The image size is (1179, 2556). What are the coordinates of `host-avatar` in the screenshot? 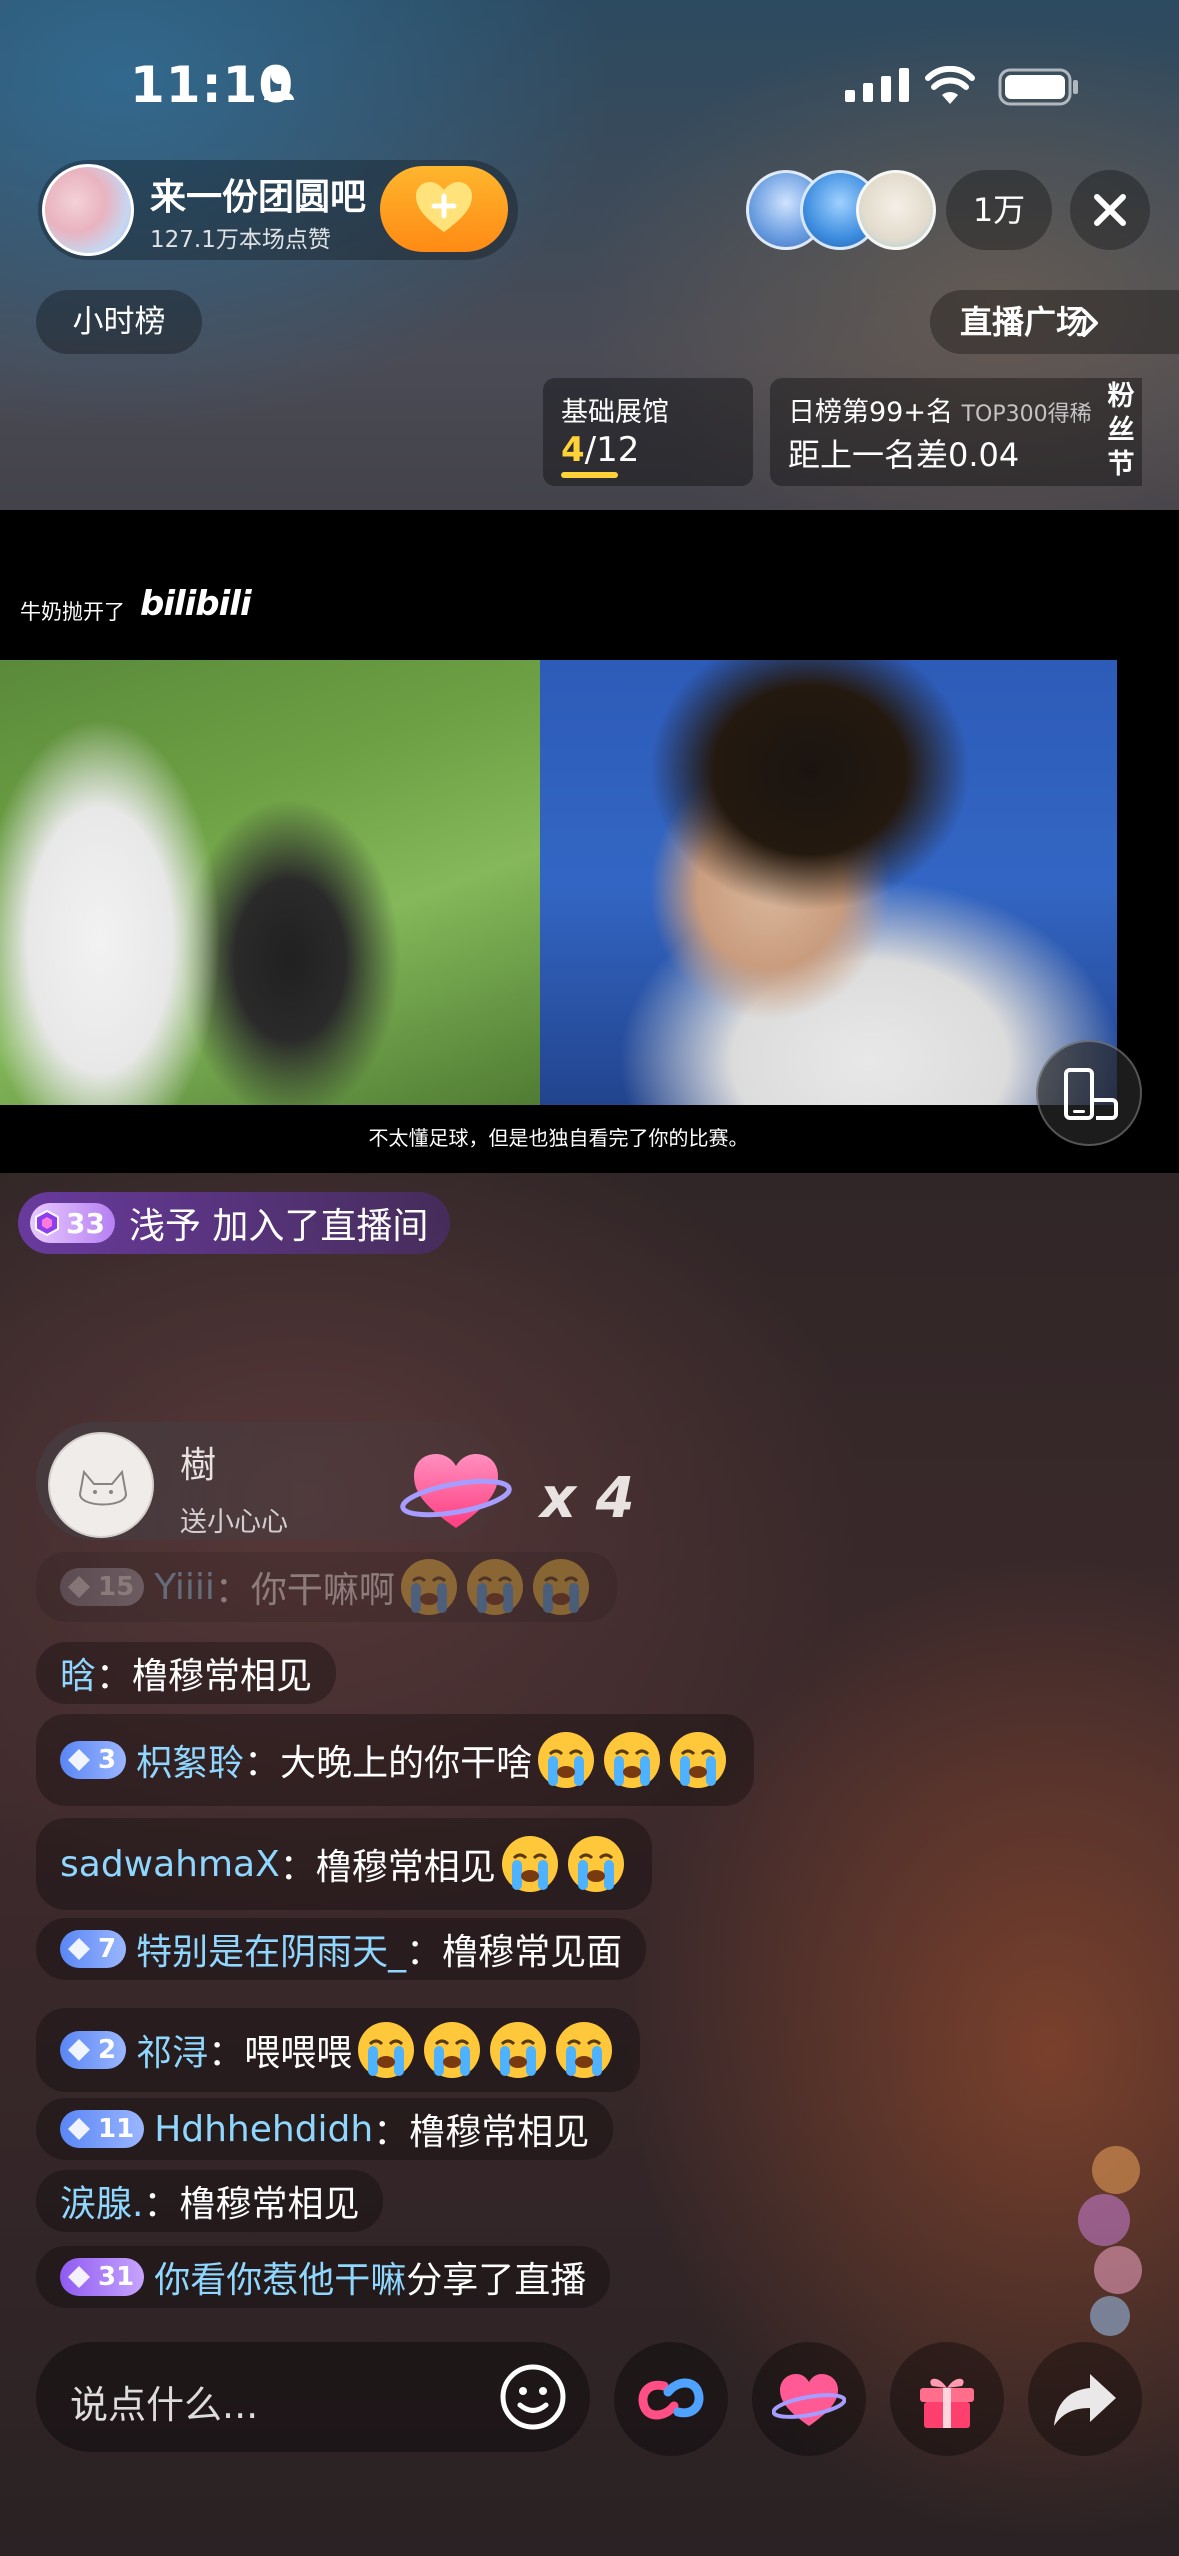 It's located at (88, 210).